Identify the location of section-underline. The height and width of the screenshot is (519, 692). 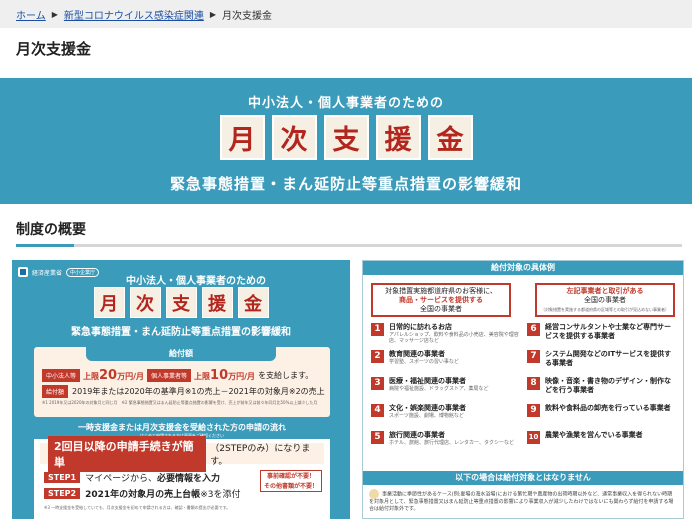
(349, 245).